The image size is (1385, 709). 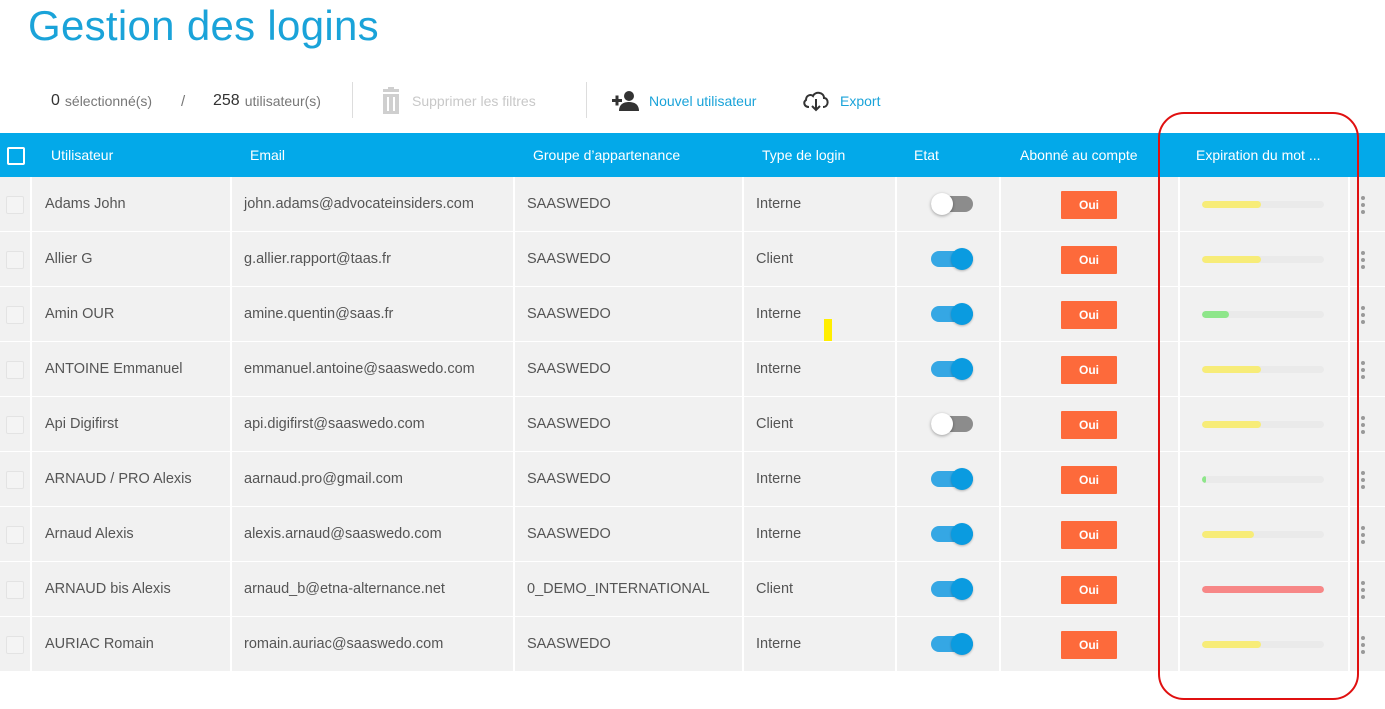 I want to click on column-header-subscribed: Abonné au compte, so click(x=1079, y=155).